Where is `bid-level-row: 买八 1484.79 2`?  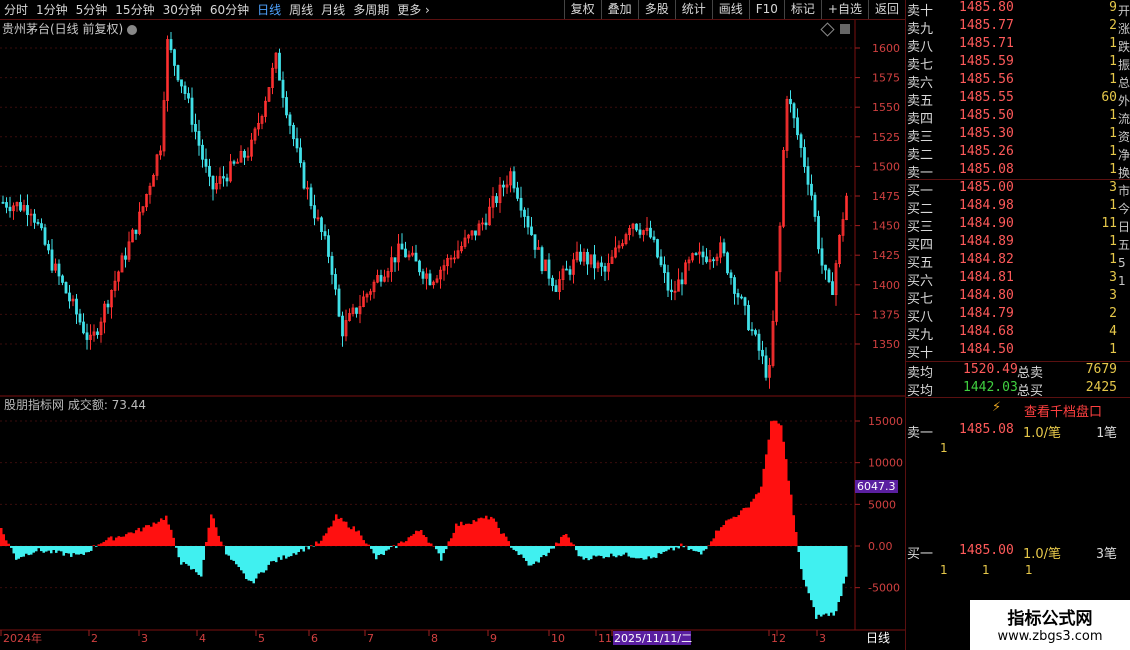 bid-level-row: 买八 1484.79 2 is located at coordinates (1012, 315).